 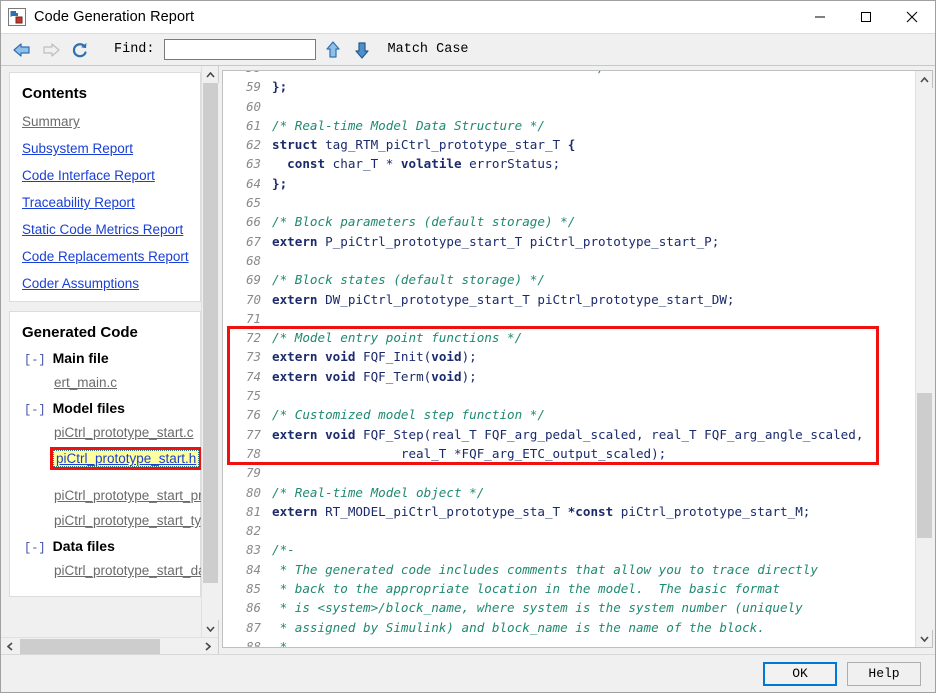 What do you see at coordinates (253, 357) in the screenshot?
I see `code-line-number: 73` at bounding box center [253, 357].